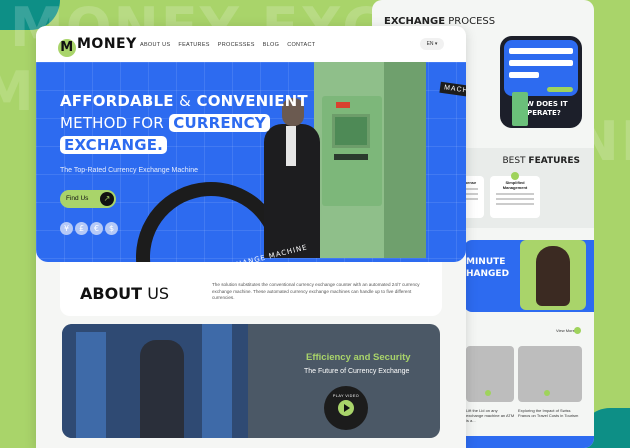 Image resolution: width=630 pixels, height=448 pixels. I want to click on find-us-button: Find Us ↗, so click(88, 199).